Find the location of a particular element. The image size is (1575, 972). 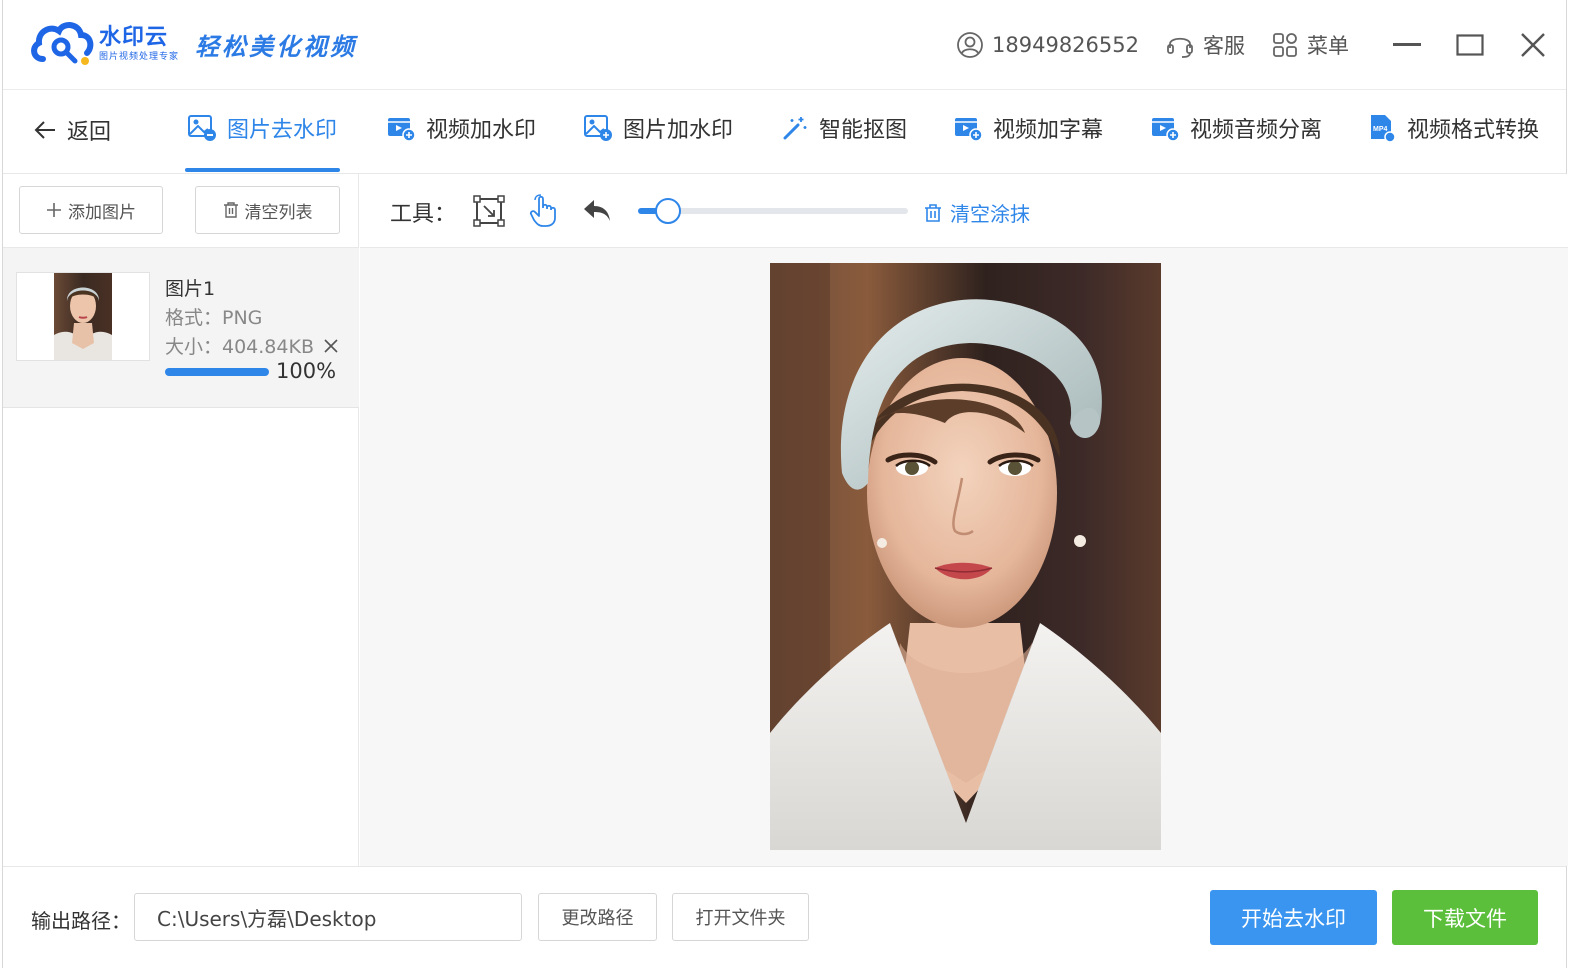

back-button: 返回 is located at coordinates (72, 130).